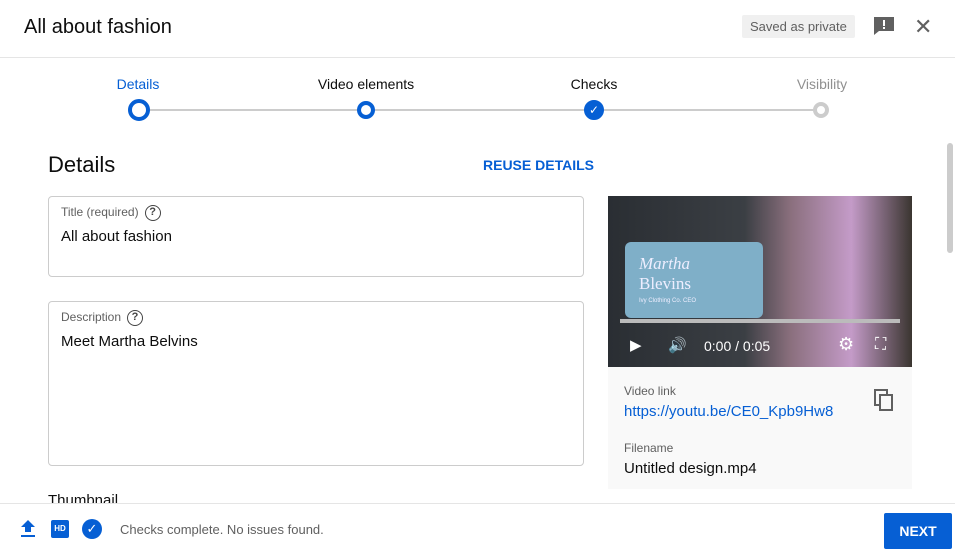 The width and height of the screenshot is (955, 549). What do you see at coordinates (650, 391) in the screenshot?
I see `video-link-label: Video link` at bounding box center [650, 391].